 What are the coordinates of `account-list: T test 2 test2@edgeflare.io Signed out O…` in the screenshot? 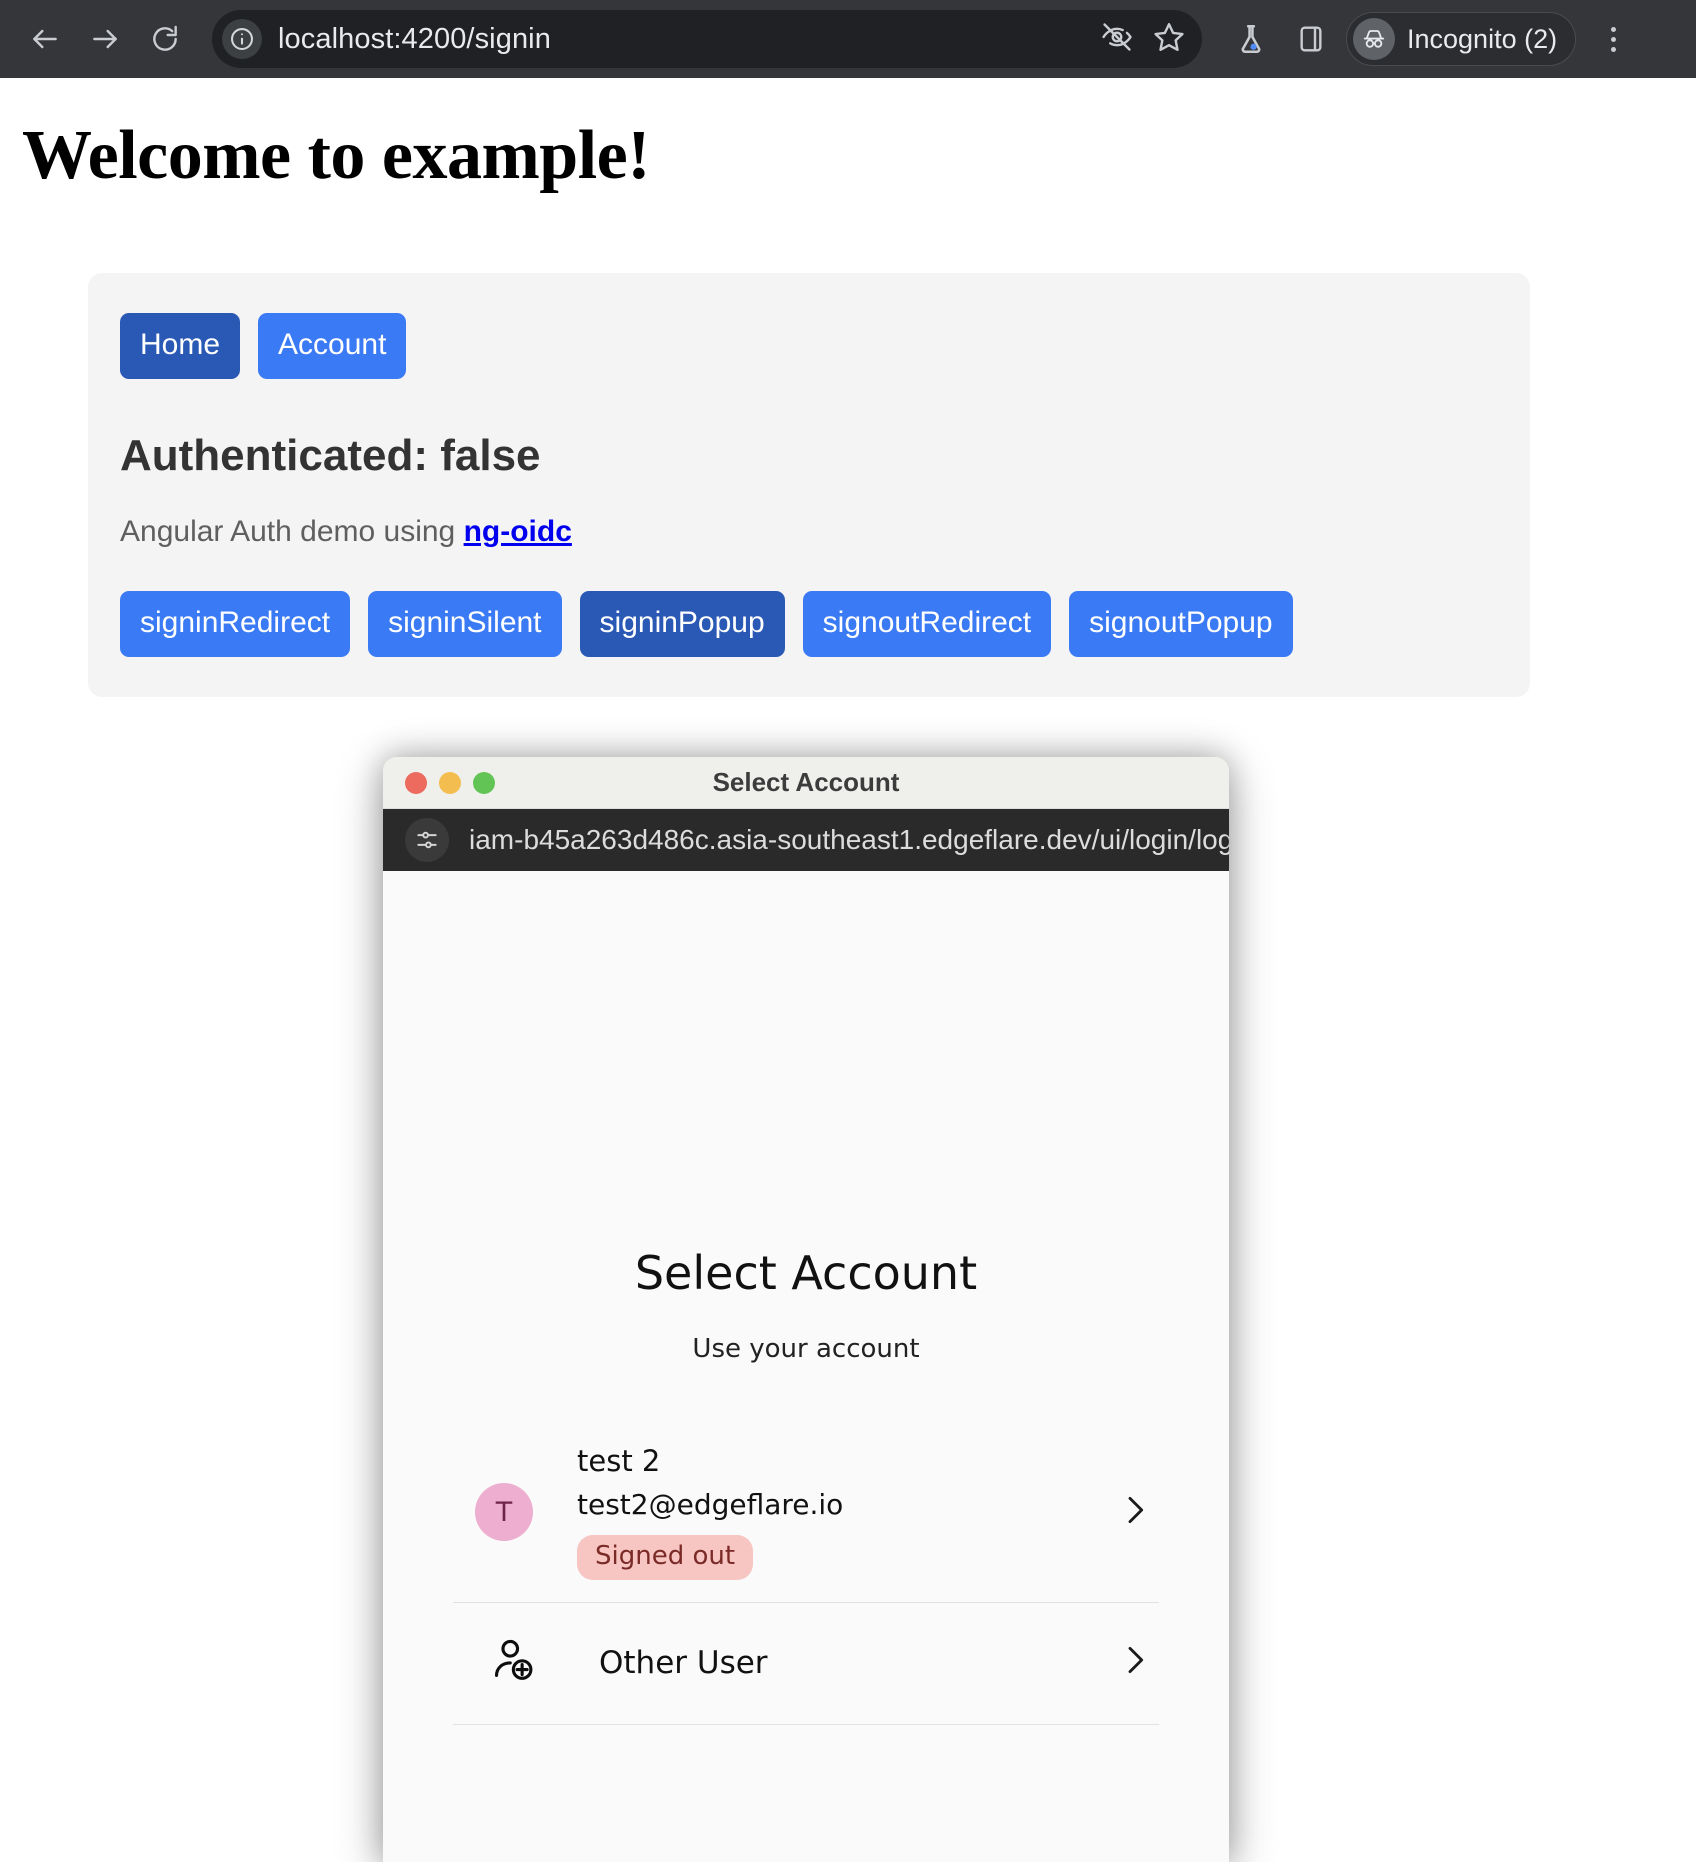 It's located at (806, 1575).